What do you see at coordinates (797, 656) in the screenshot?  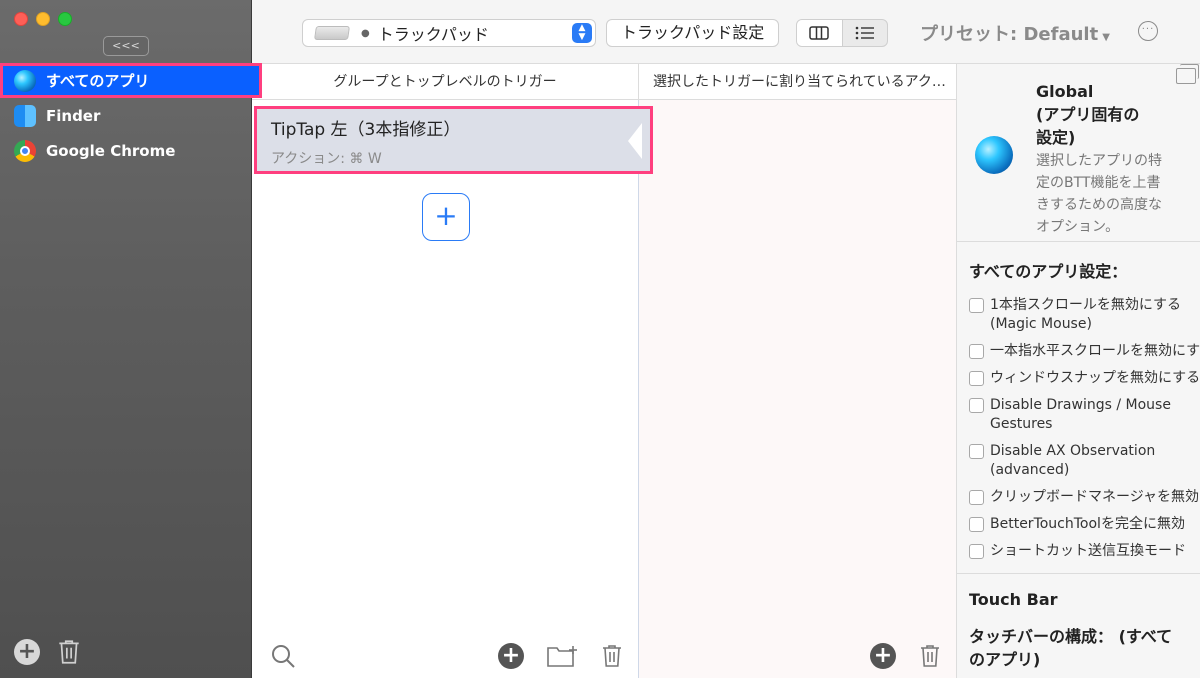 I see `actions-footer: +` at bounding box center [797, 656].